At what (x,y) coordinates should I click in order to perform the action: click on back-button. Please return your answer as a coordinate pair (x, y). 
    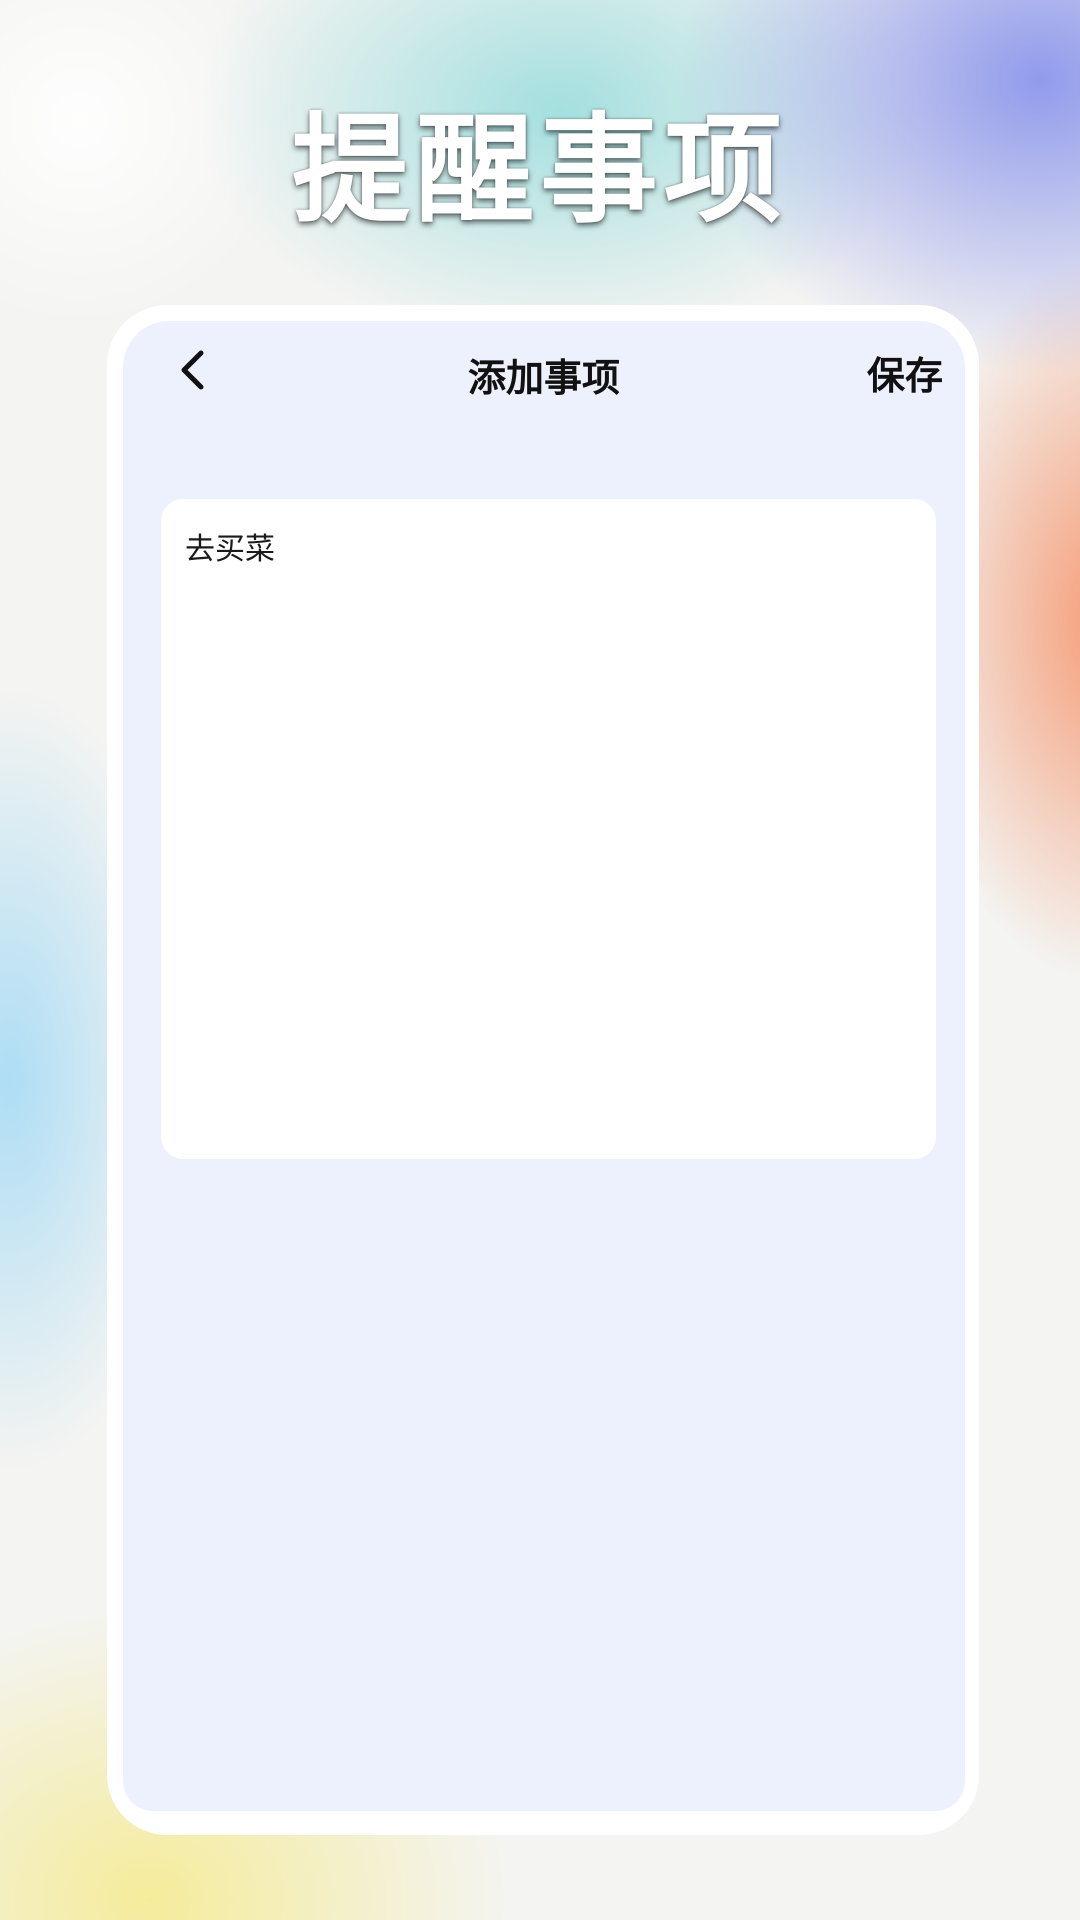
    Looking at the image, I should click on (193, 370).